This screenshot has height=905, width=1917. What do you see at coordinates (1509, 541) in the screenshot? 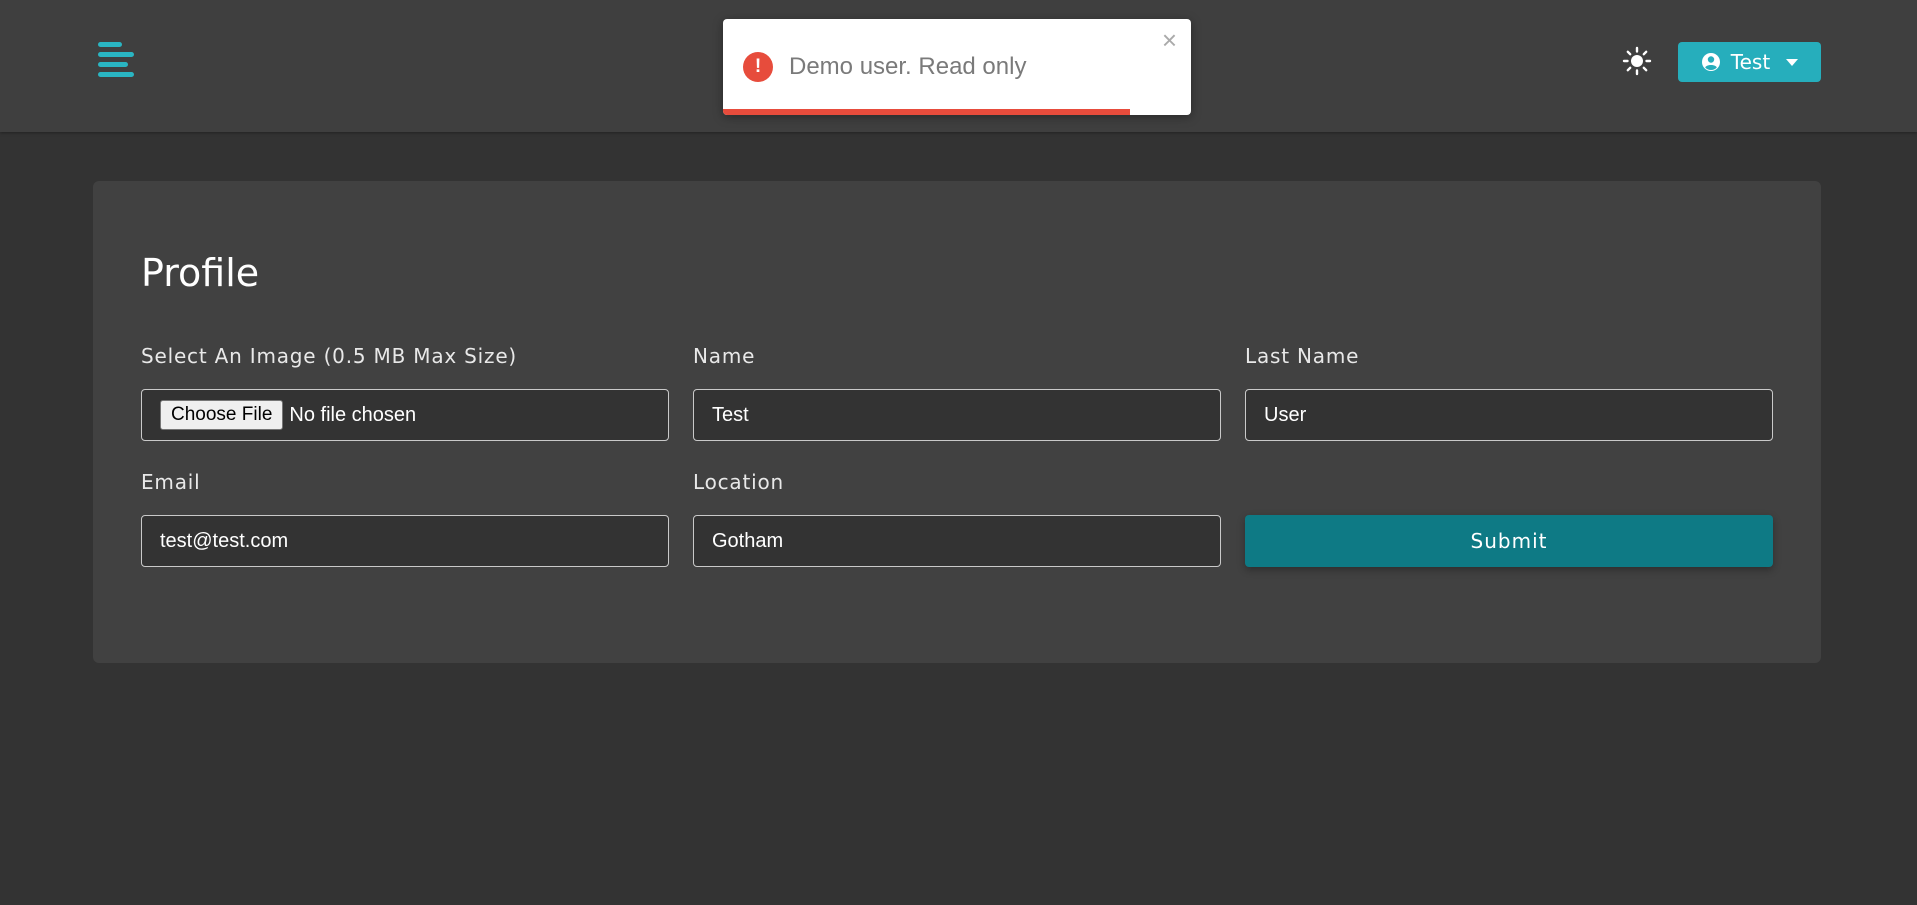
I see `submit-button: Submit` at bounding box center [1509, 541].